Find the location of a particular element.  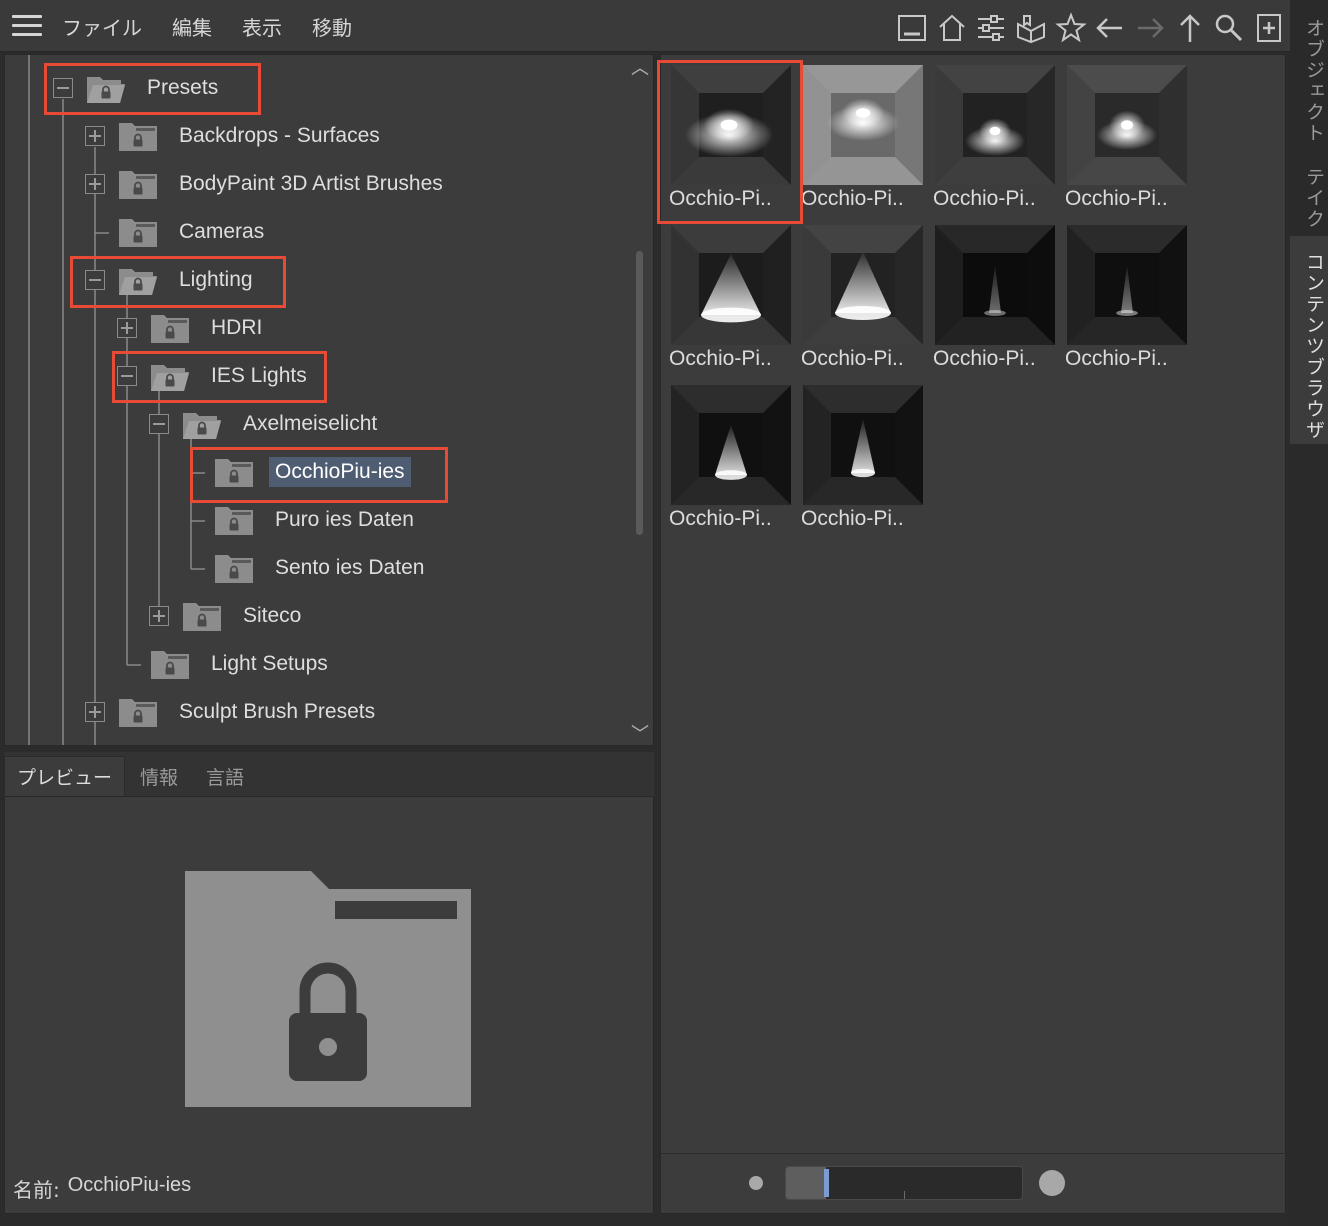

tree-item-occhiopiu-ies: OcchioPiu-ies is located at coordinates (296, 472).